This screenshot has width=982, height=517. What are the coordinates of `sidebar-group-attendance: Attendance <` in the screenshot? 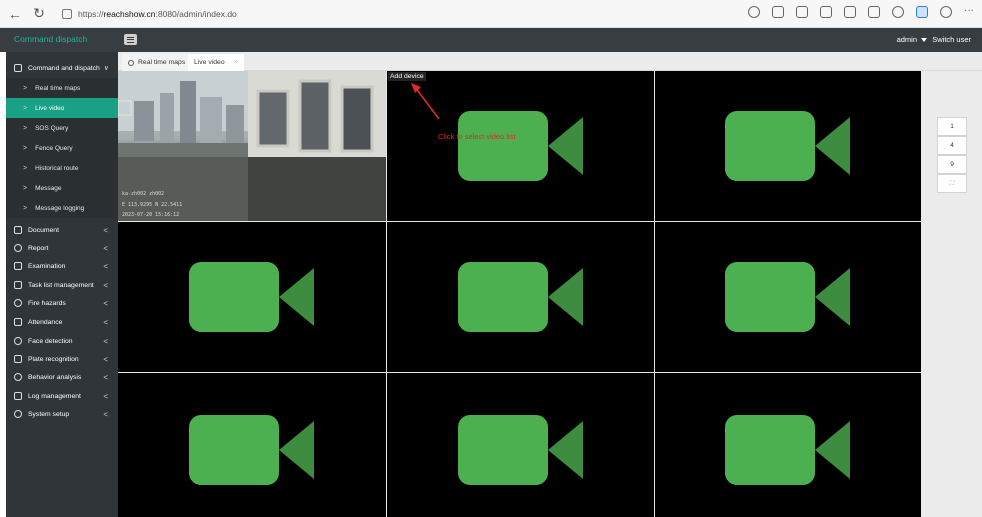 It's located at (62, 322).